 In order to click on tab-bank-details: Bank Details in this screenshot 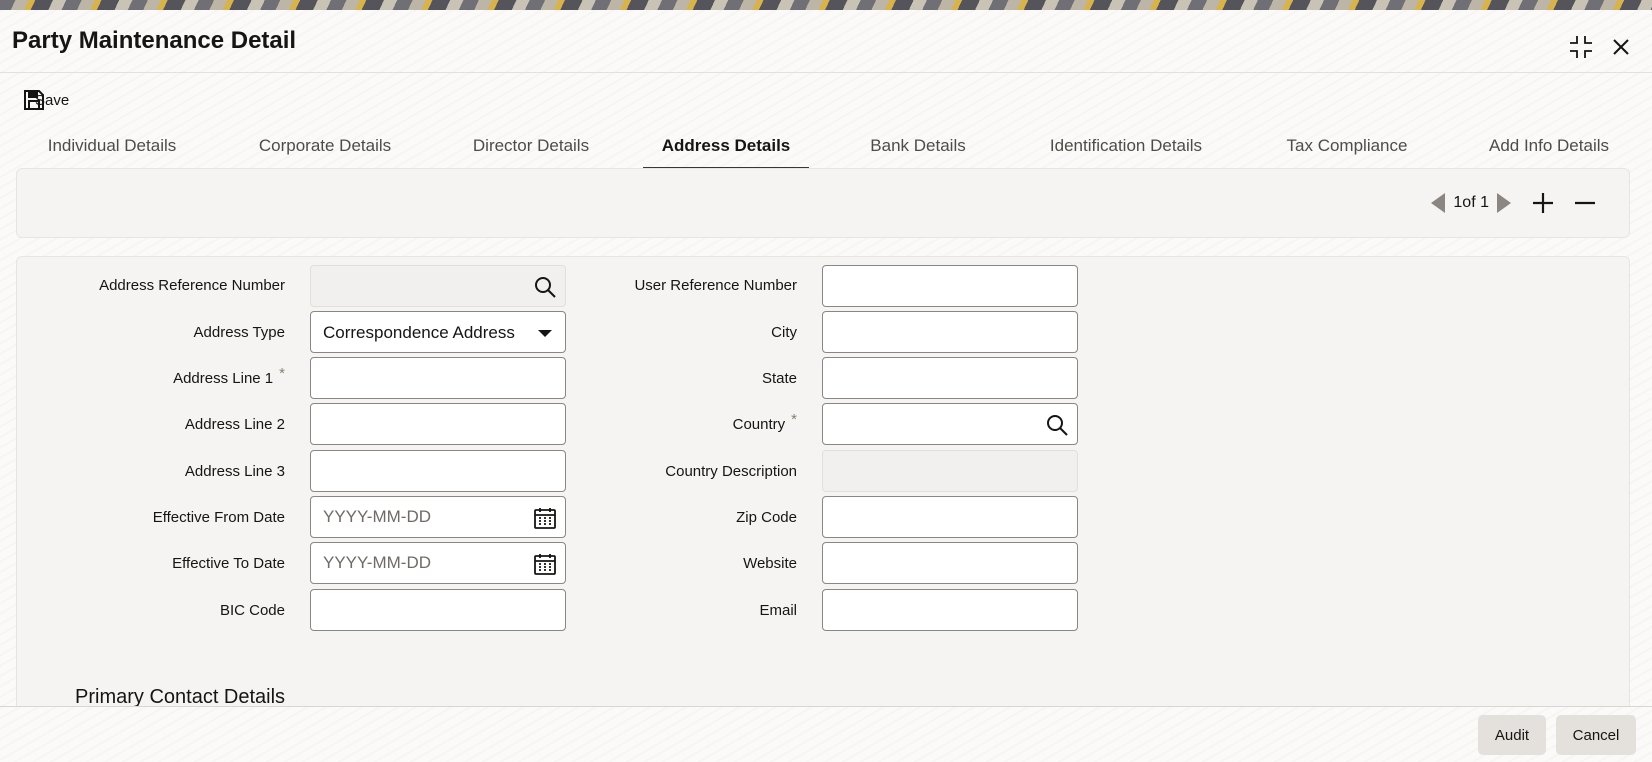, I will do `click(918, 150)`.